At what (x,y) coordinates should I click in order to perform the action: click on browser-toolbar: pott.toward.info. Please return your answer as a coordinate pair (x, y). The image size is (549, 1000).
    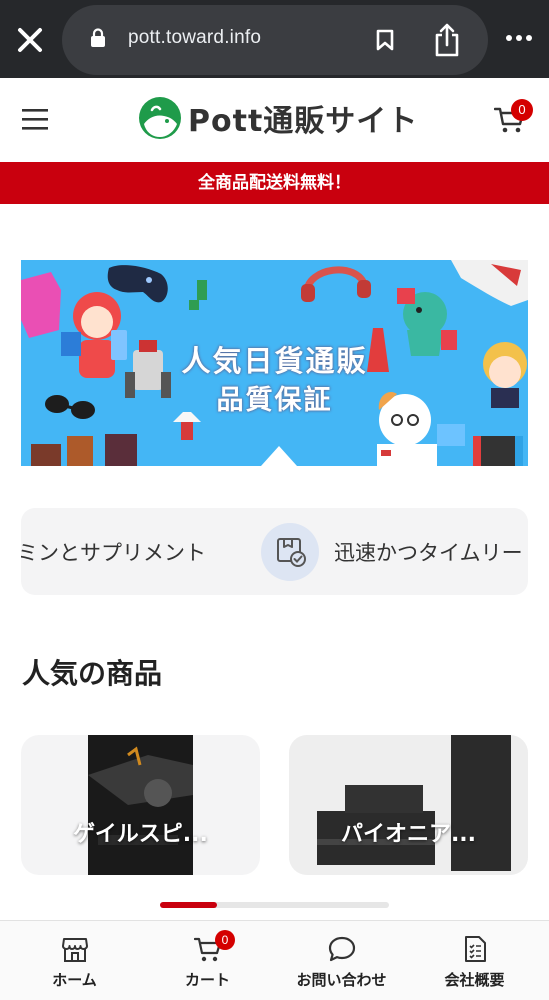
    Looking at the image, I should click on (274, 39).